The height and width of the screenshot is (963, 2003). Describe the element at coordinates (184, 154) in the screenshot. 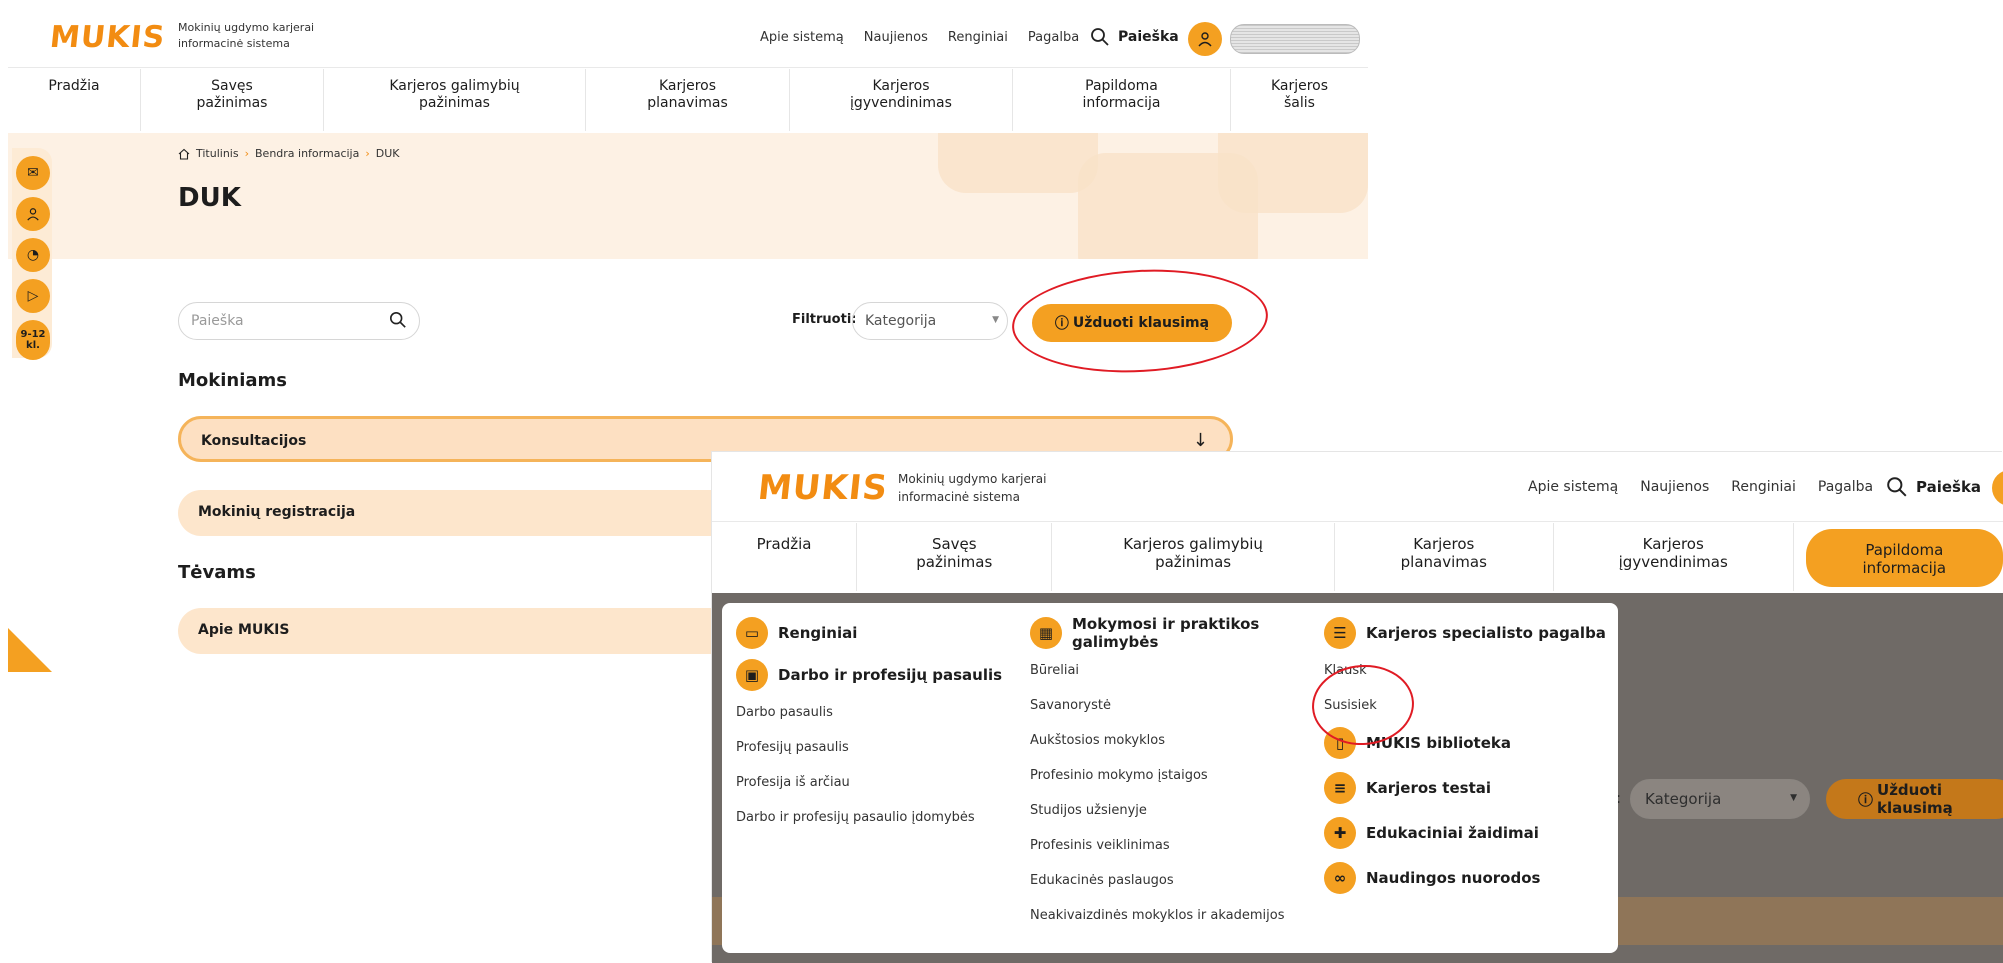

I see `home-icon` at that location.